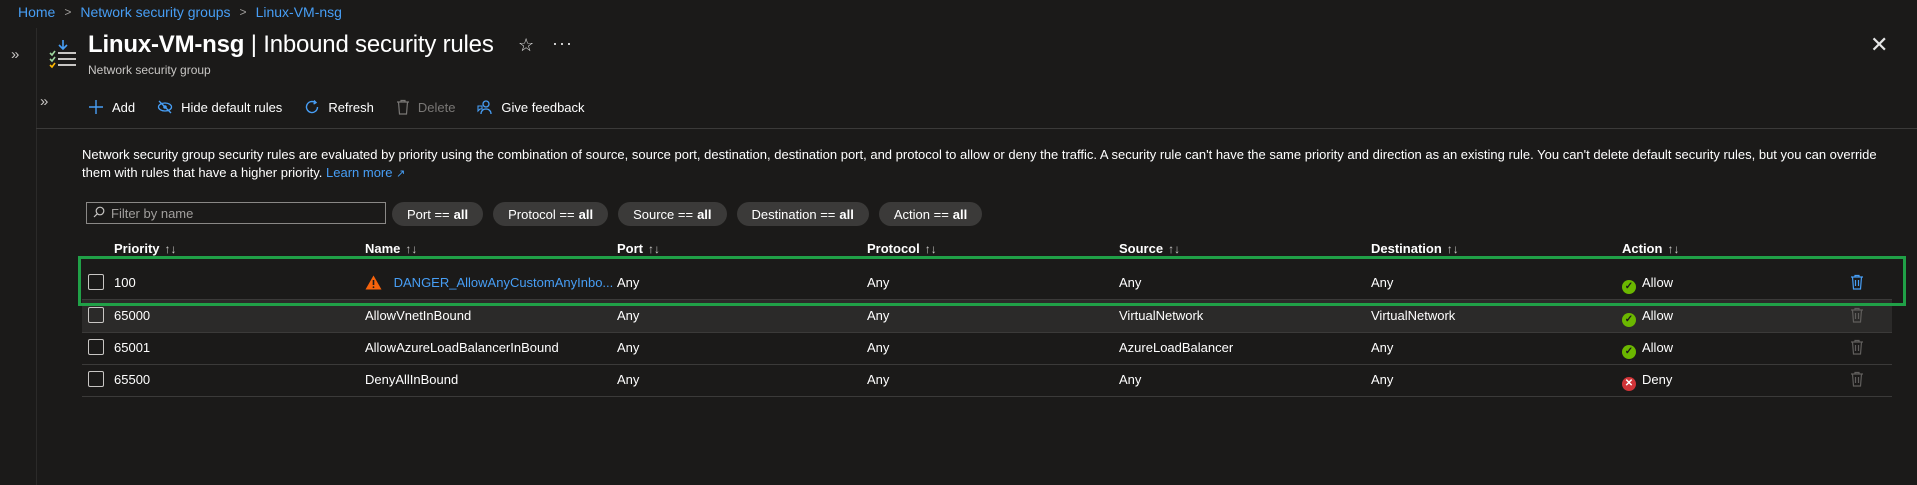  What do you see at coordinates (111, 107) in the screenshot?
I see `add-button: Add` at bounding box center [111, 107].